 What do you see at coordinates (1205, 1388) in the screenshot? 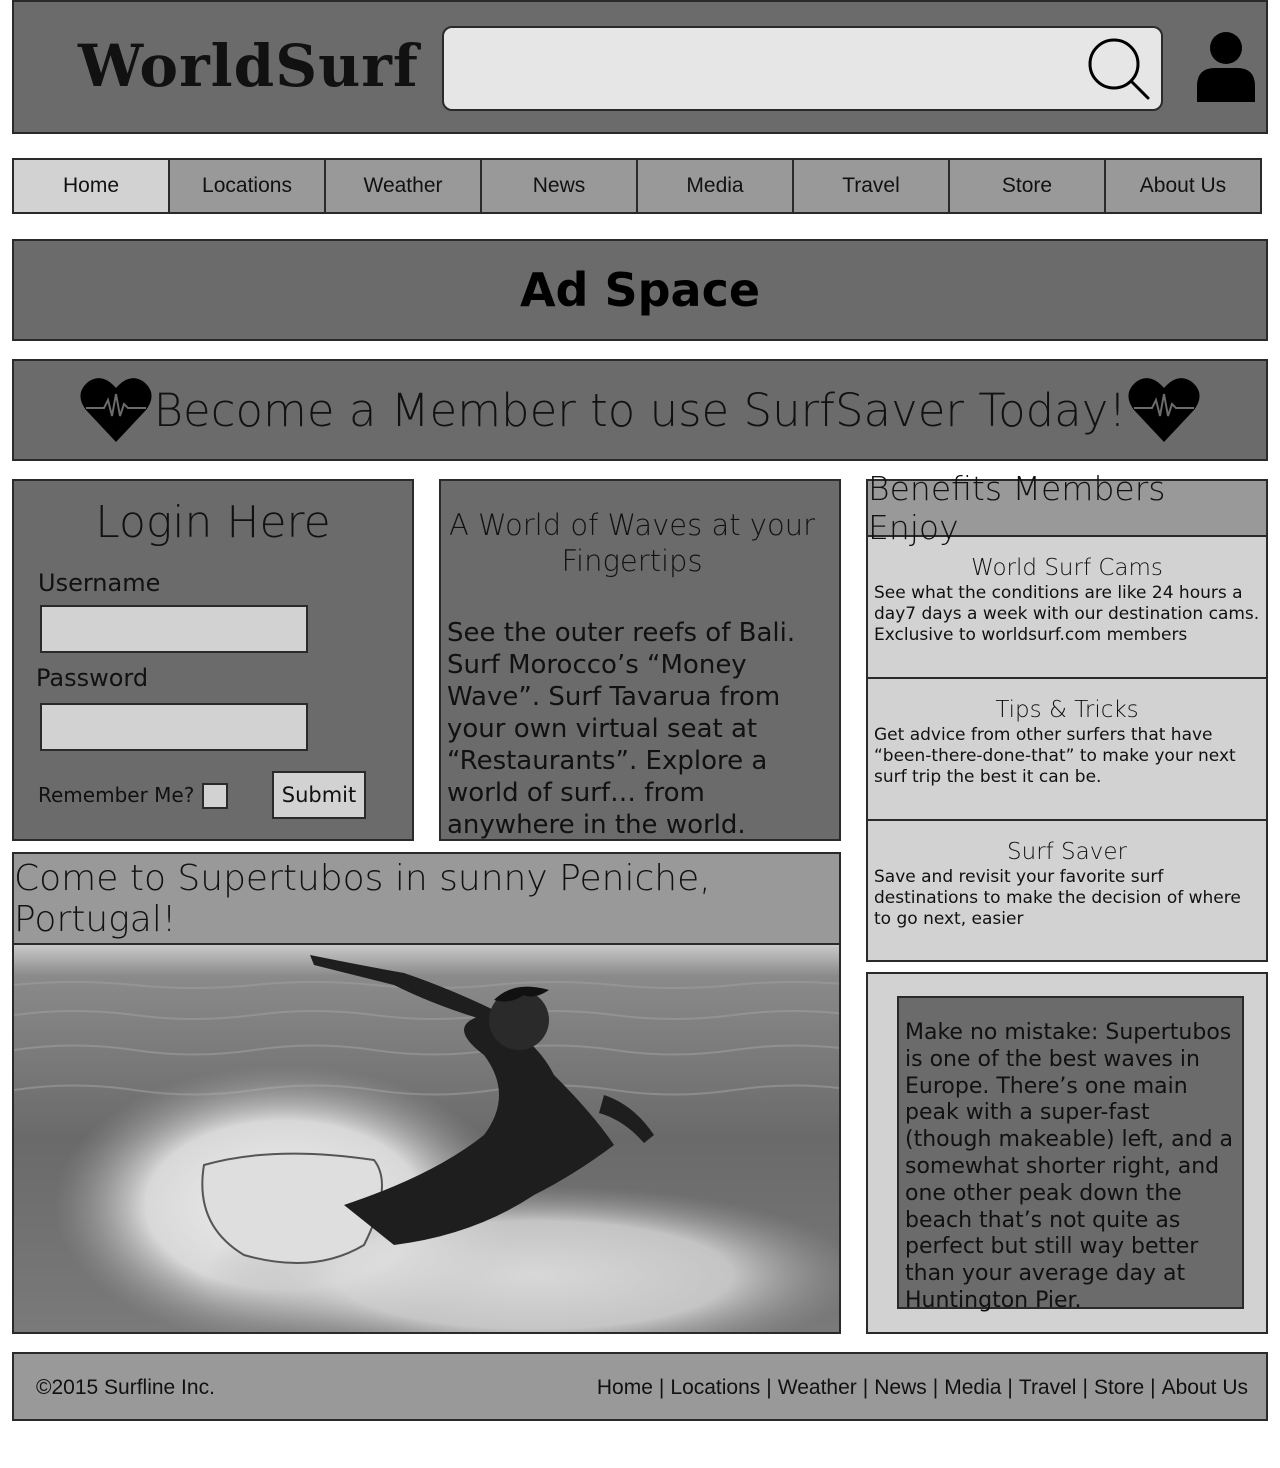
I see `footer-link-about-us: About Us` at bounding box center [1205, 1388].